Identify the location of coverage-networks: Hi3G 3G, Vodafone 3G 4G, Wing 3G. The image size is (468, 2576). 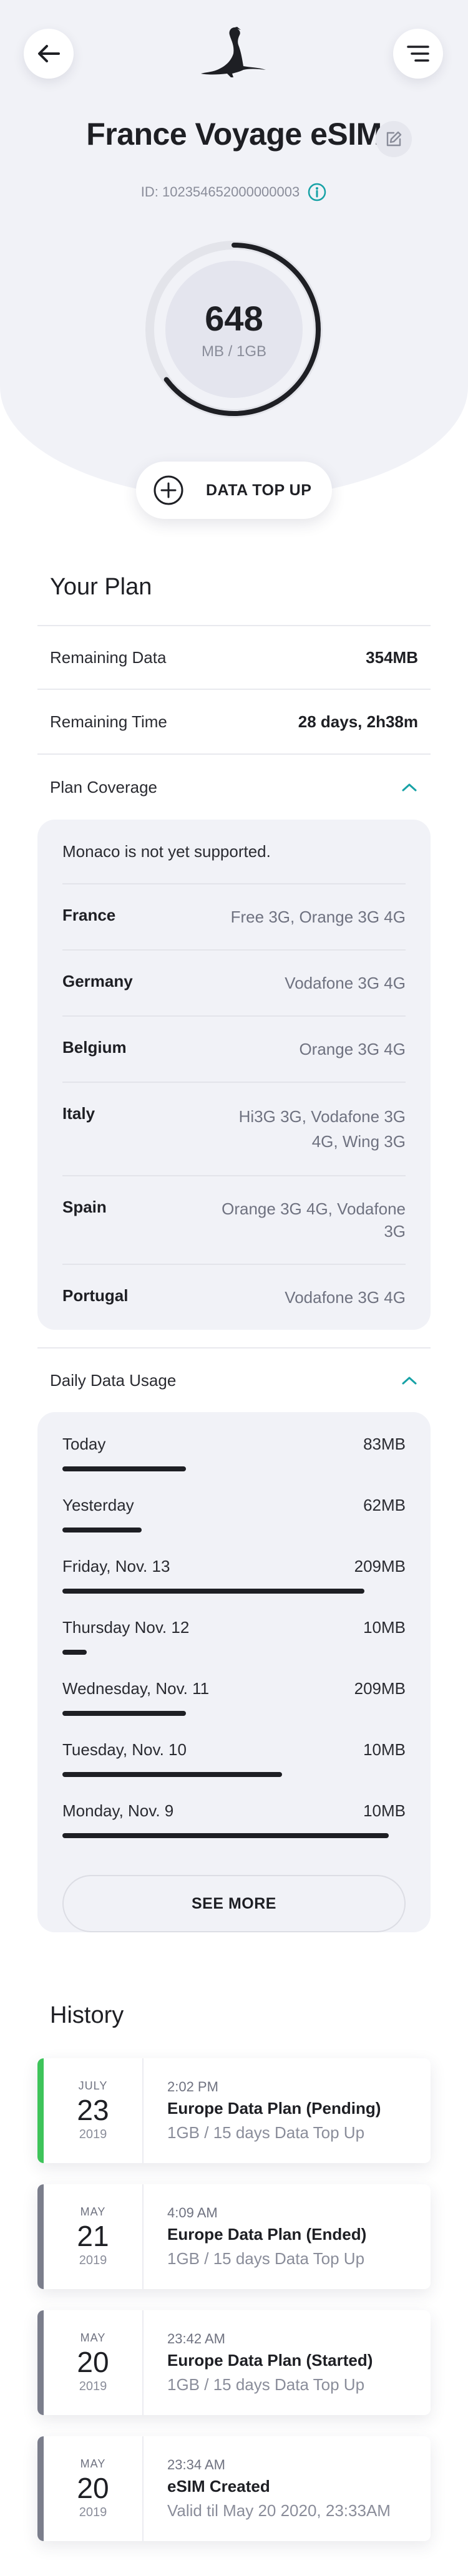
(322, 1129).